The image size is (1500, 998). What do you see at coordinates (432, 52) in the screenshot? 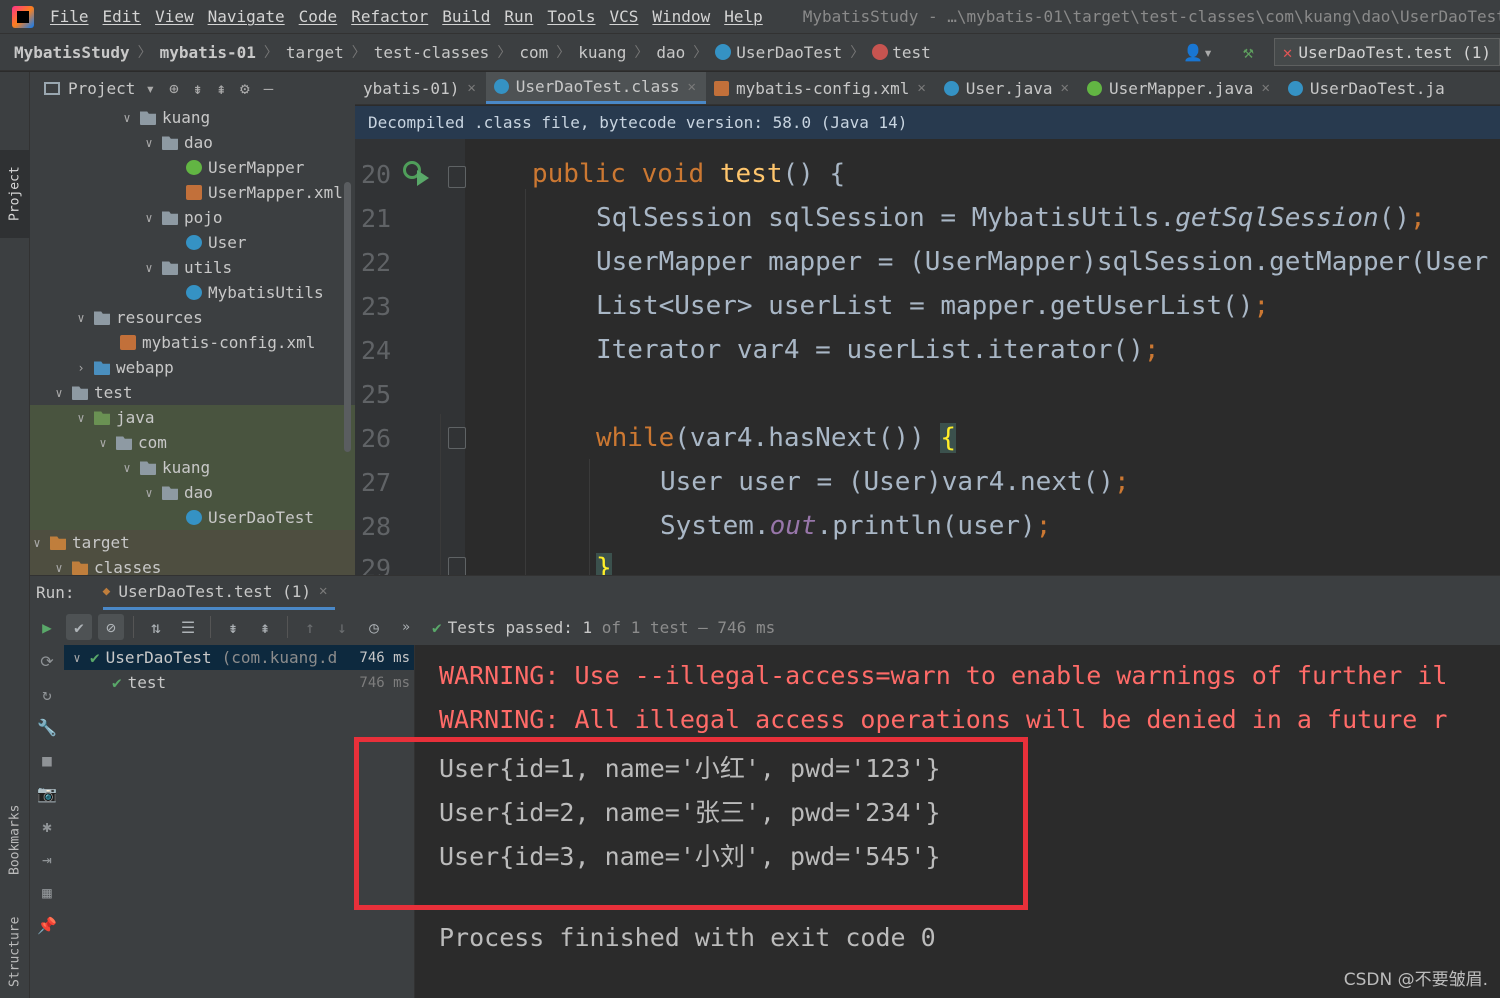
I see `breadcrumb-test-classes: test-classes` at bounding box center [432, 52].